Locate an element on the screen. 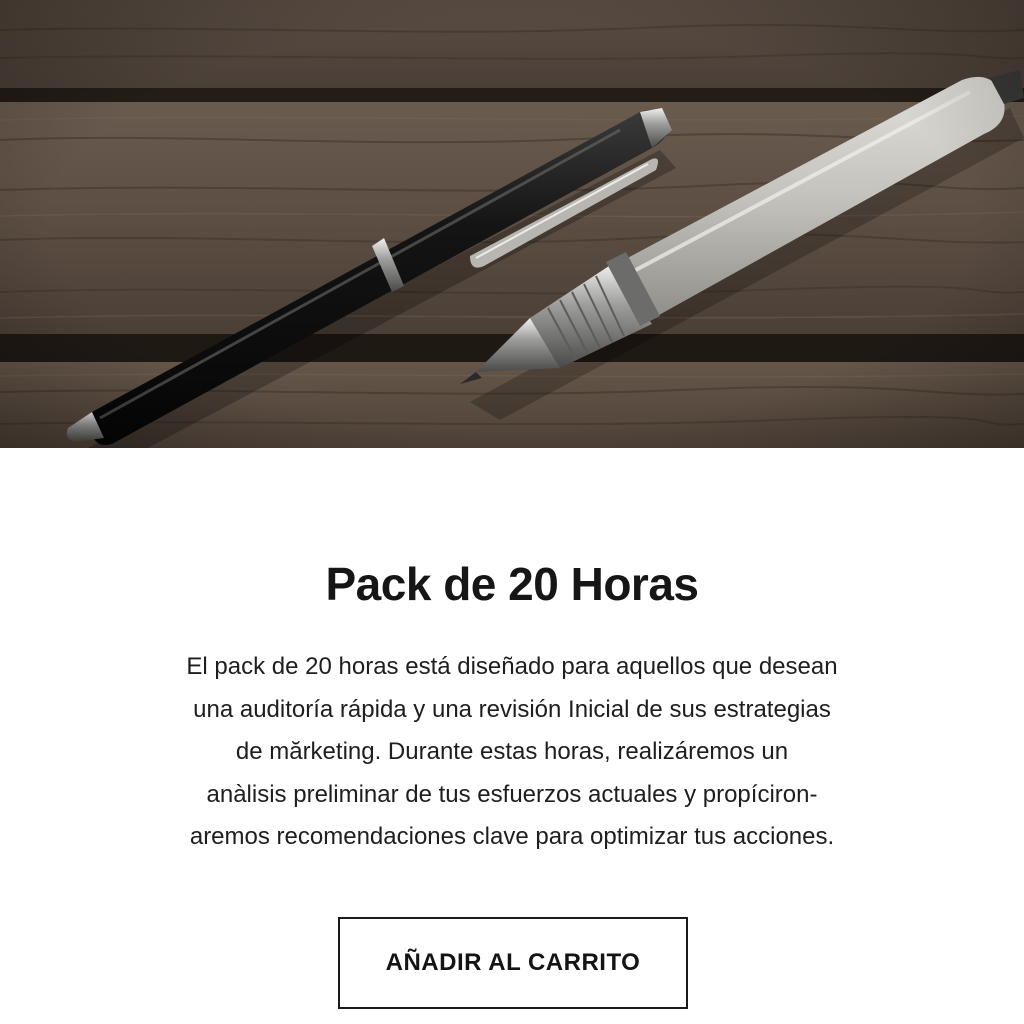 The width and height of the screenshot is (1024, 1024). add-to-cart-button: AÑADIR AL CARRITO is located at coordinates (513, 963).